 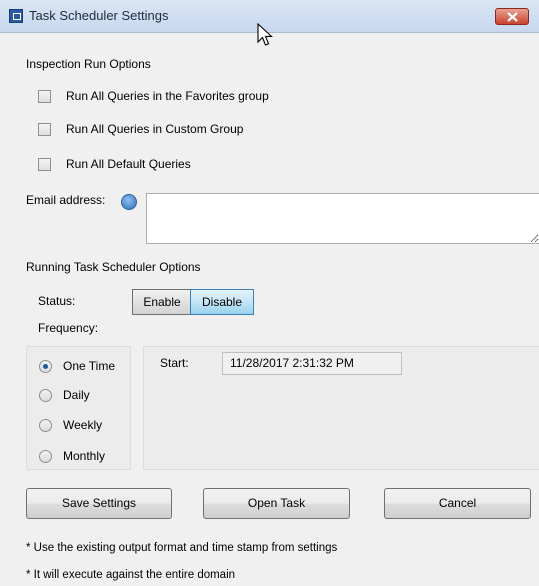 I want to click on monthly-radio, so click(x=45, y=456).